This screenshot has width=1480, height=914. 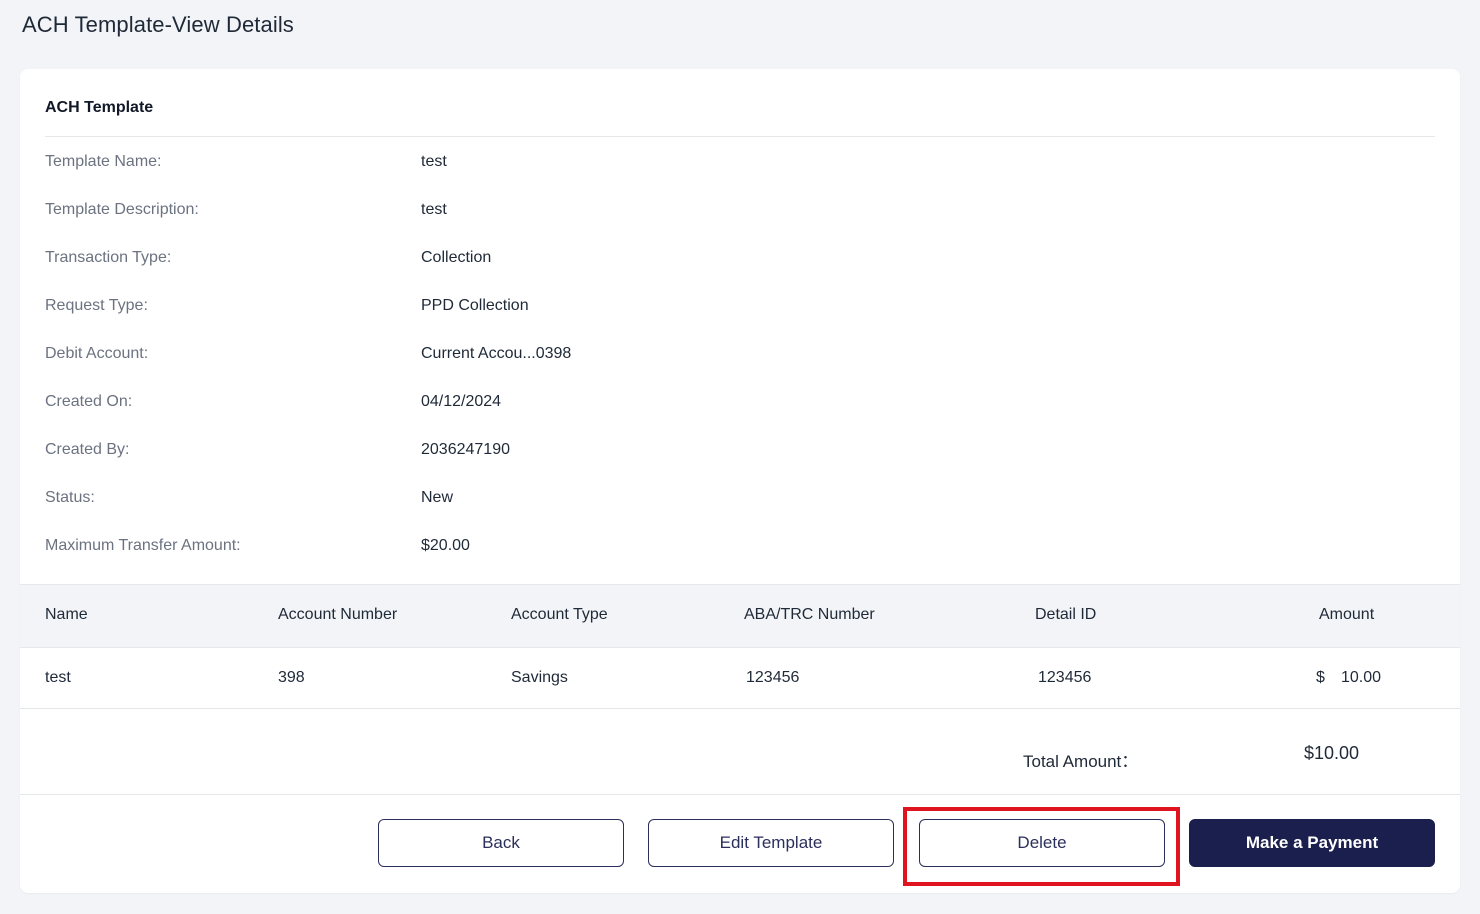 What do you see at coordinates (740, 213) in the screenshot?
I see `detail-row-template-description: Template Description: test` at bounding box center [740, 213].